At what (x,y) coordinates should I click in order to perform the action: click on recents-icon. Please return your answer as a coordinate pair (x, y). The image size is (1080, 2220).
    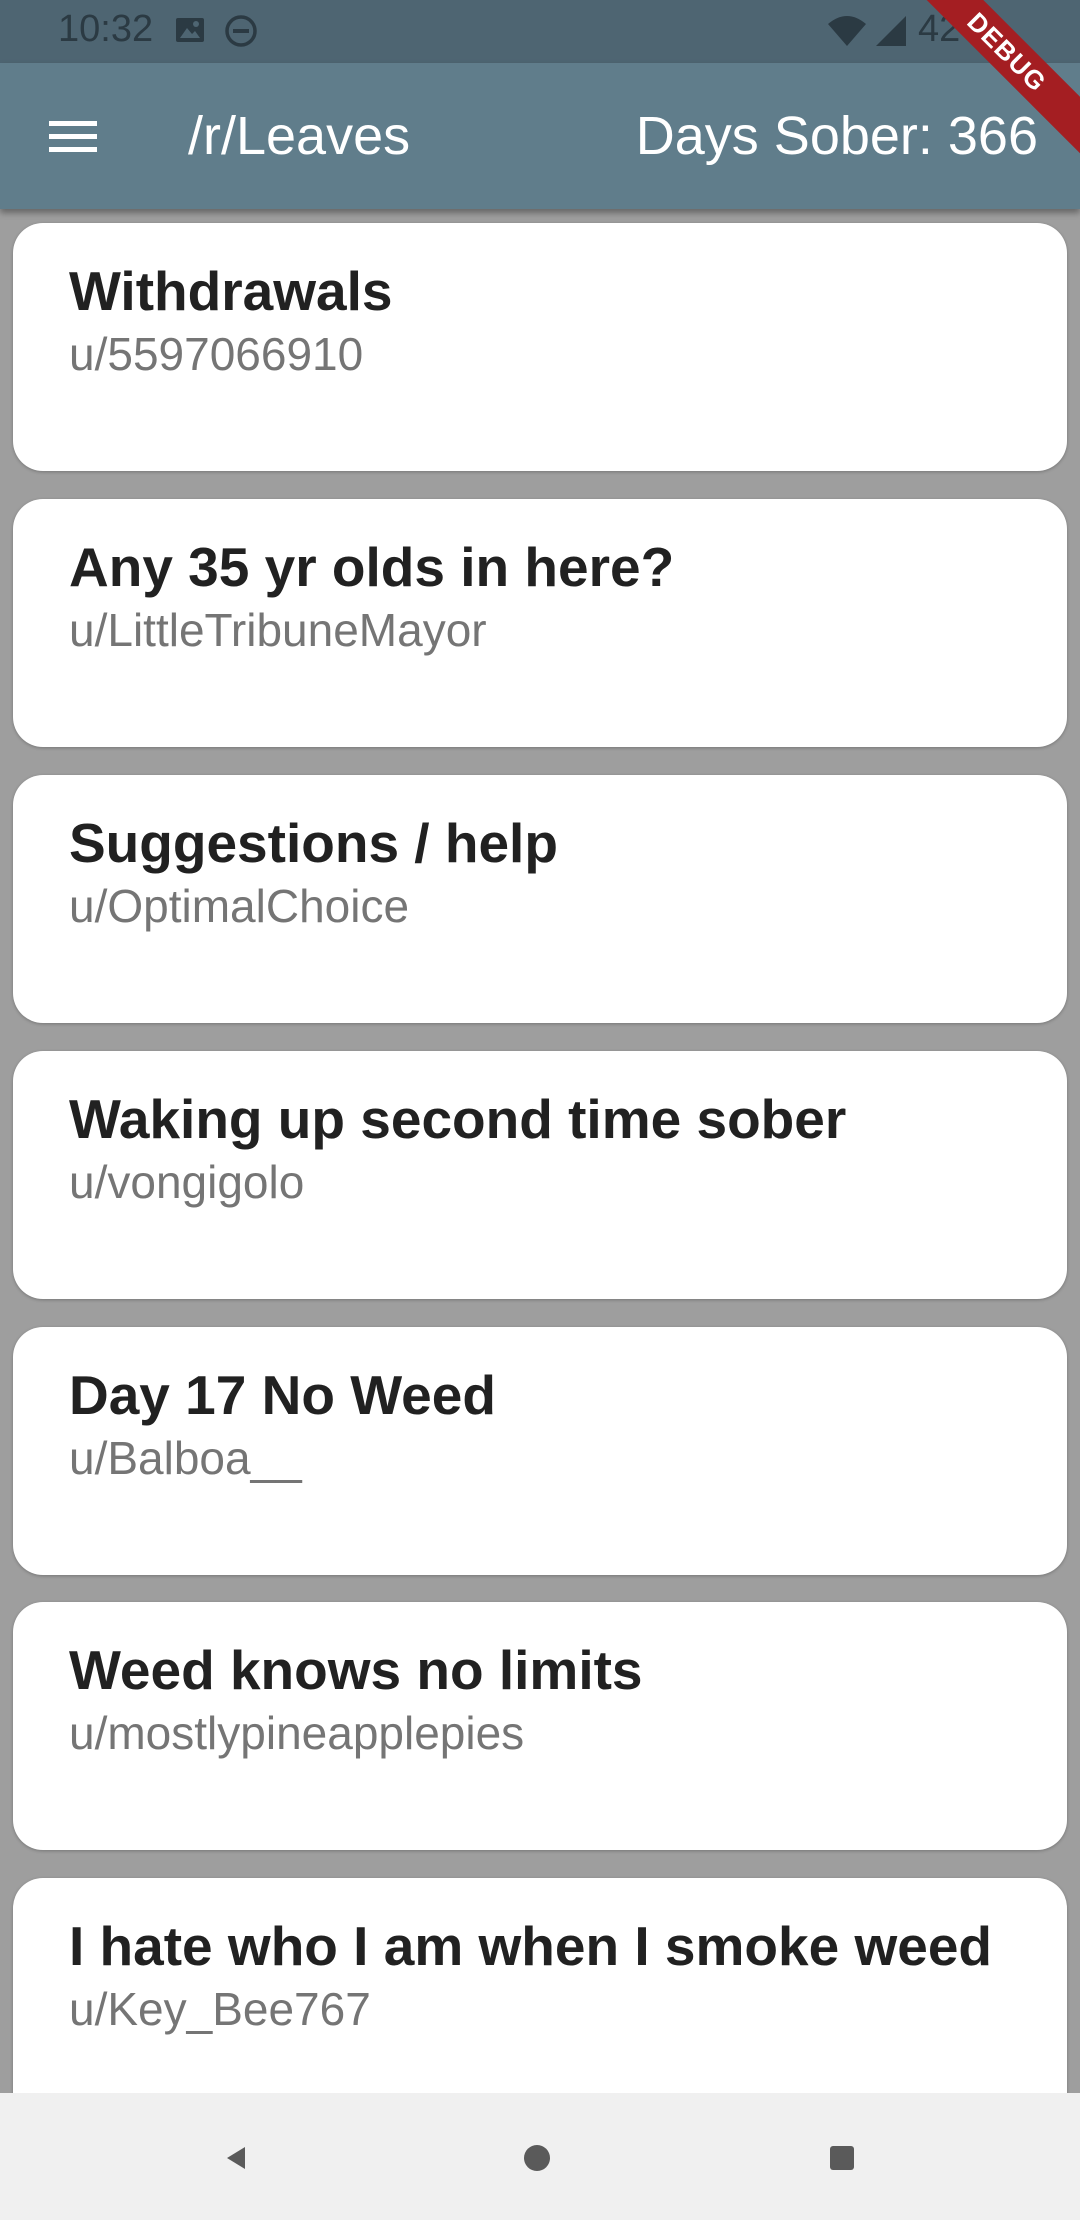
    Looking at the image, I should click on (842, 2158).